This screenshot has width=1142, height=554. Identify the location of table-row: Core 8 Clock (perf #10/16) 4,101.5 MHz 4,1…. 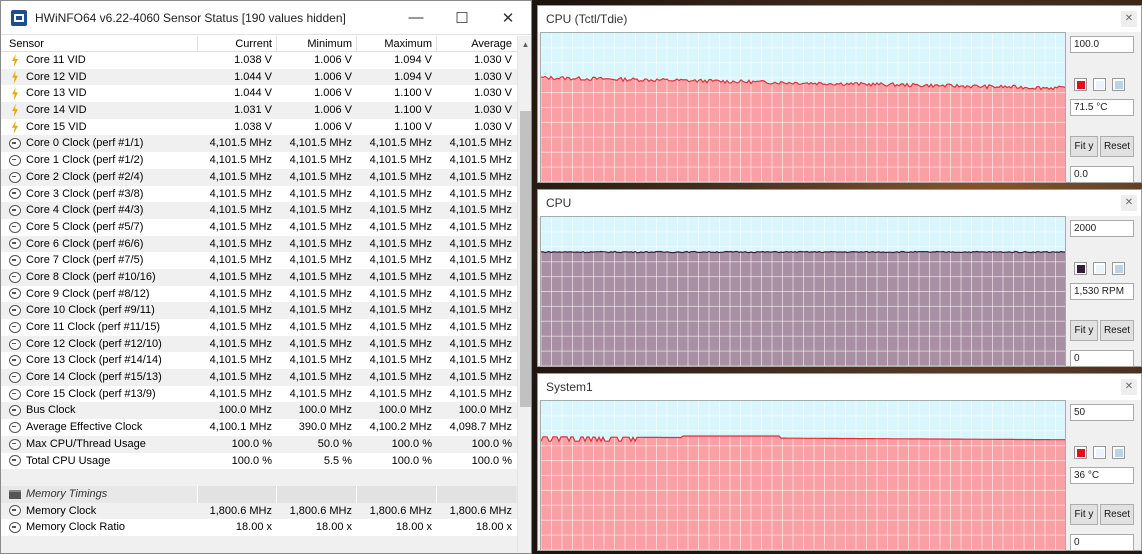
(259, 277).